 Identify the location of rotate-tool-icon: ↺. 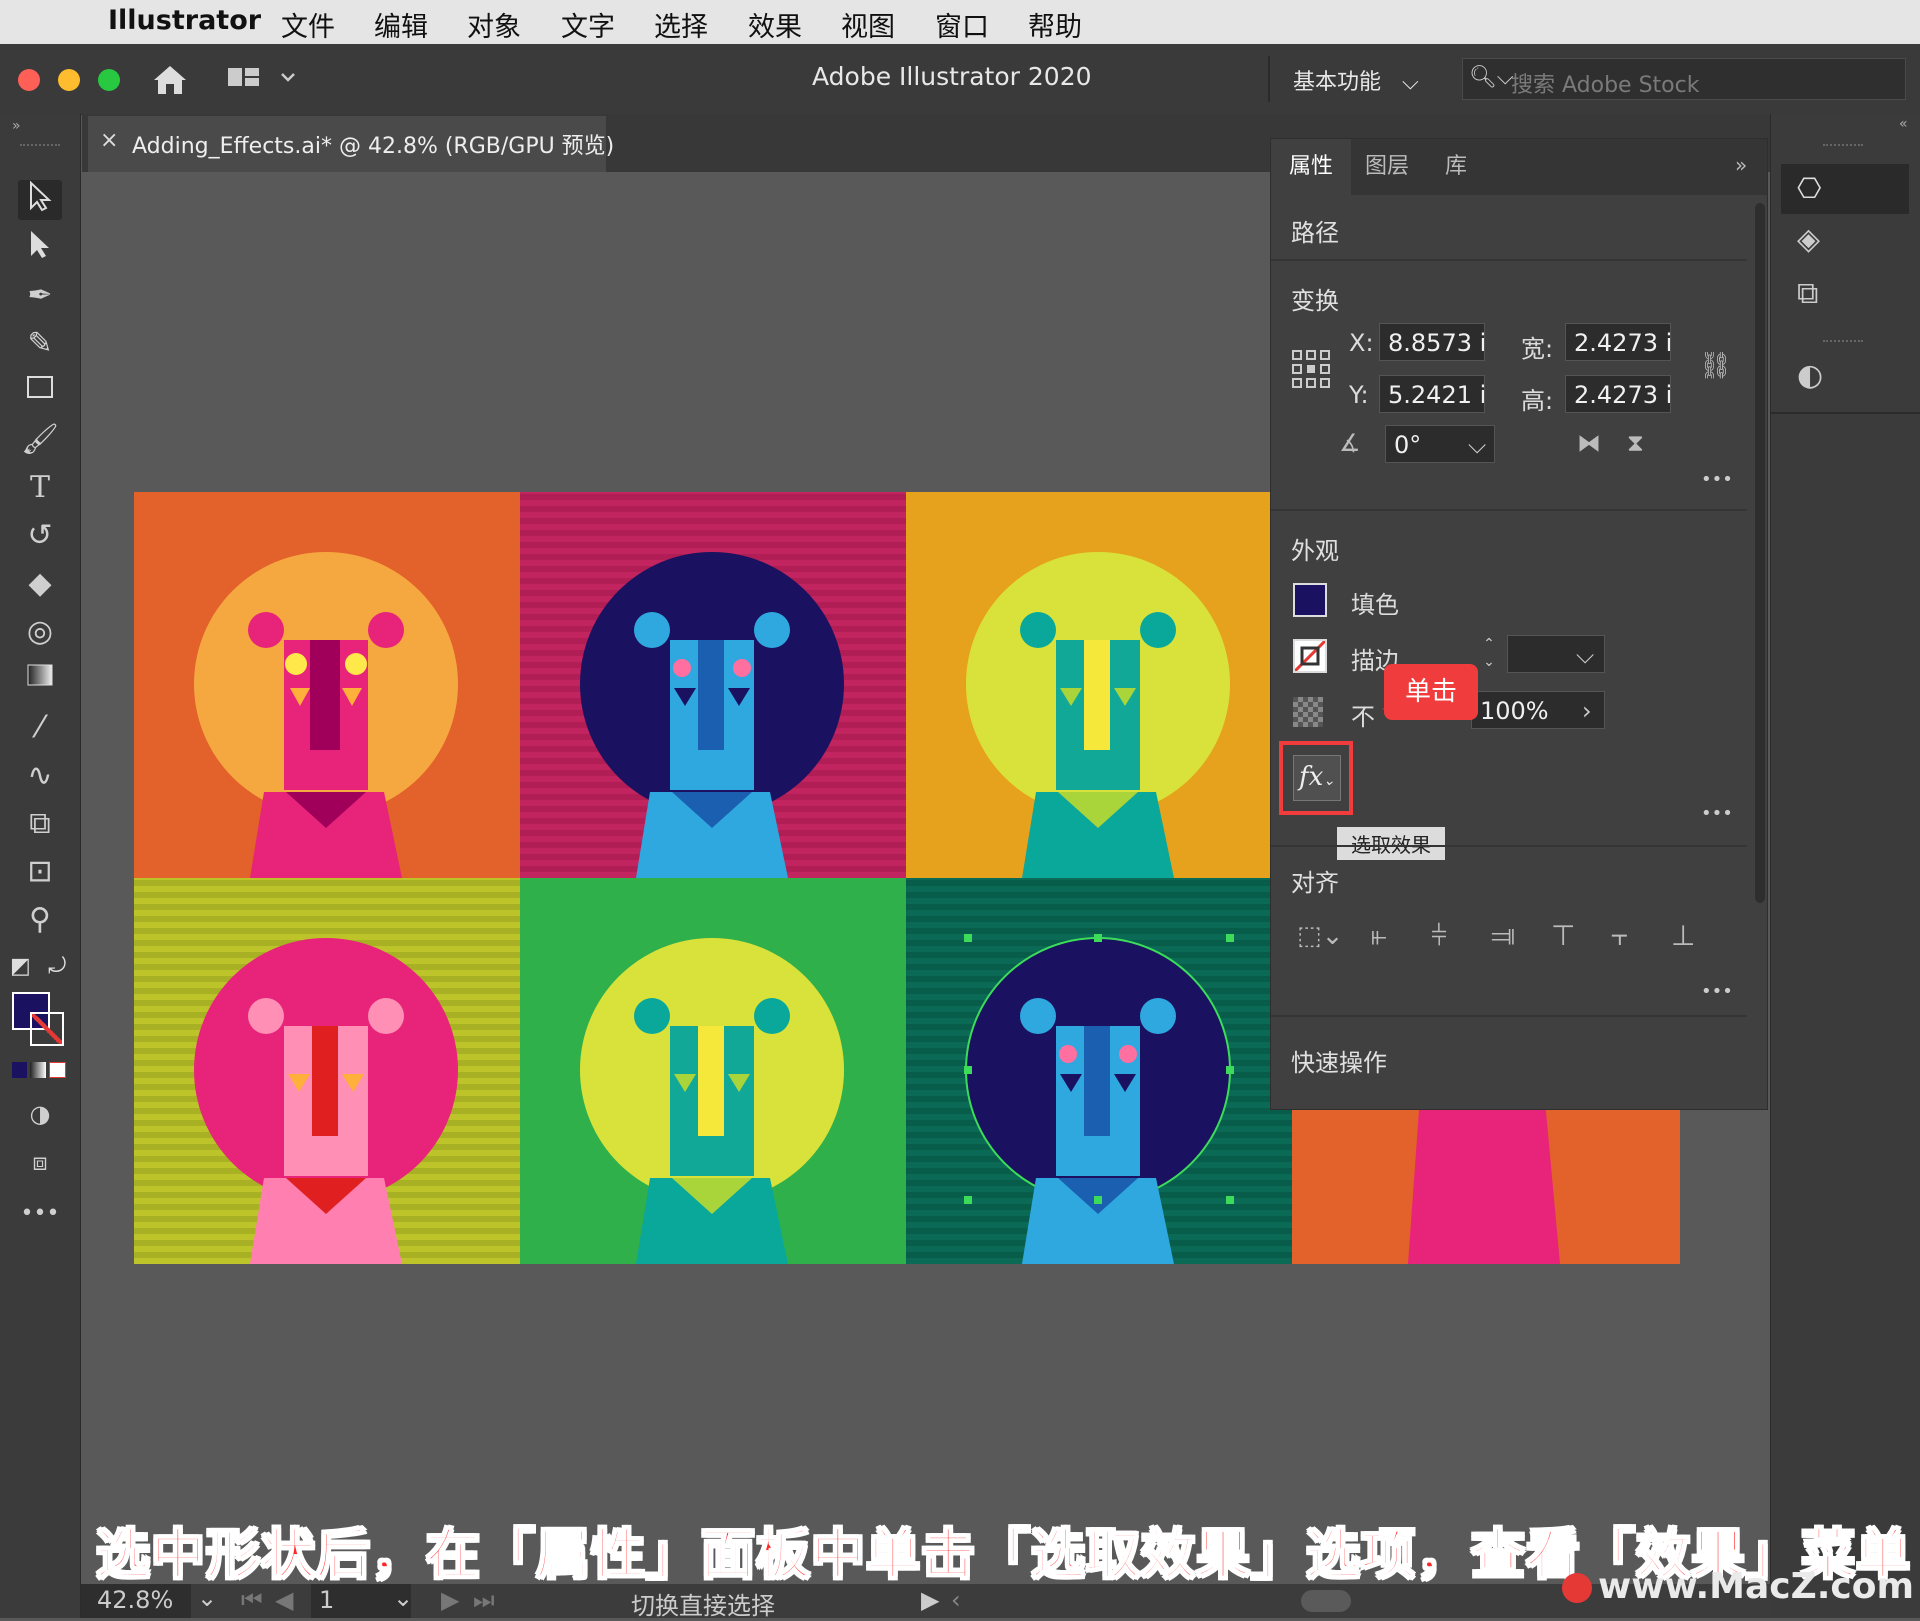
(40, 536).